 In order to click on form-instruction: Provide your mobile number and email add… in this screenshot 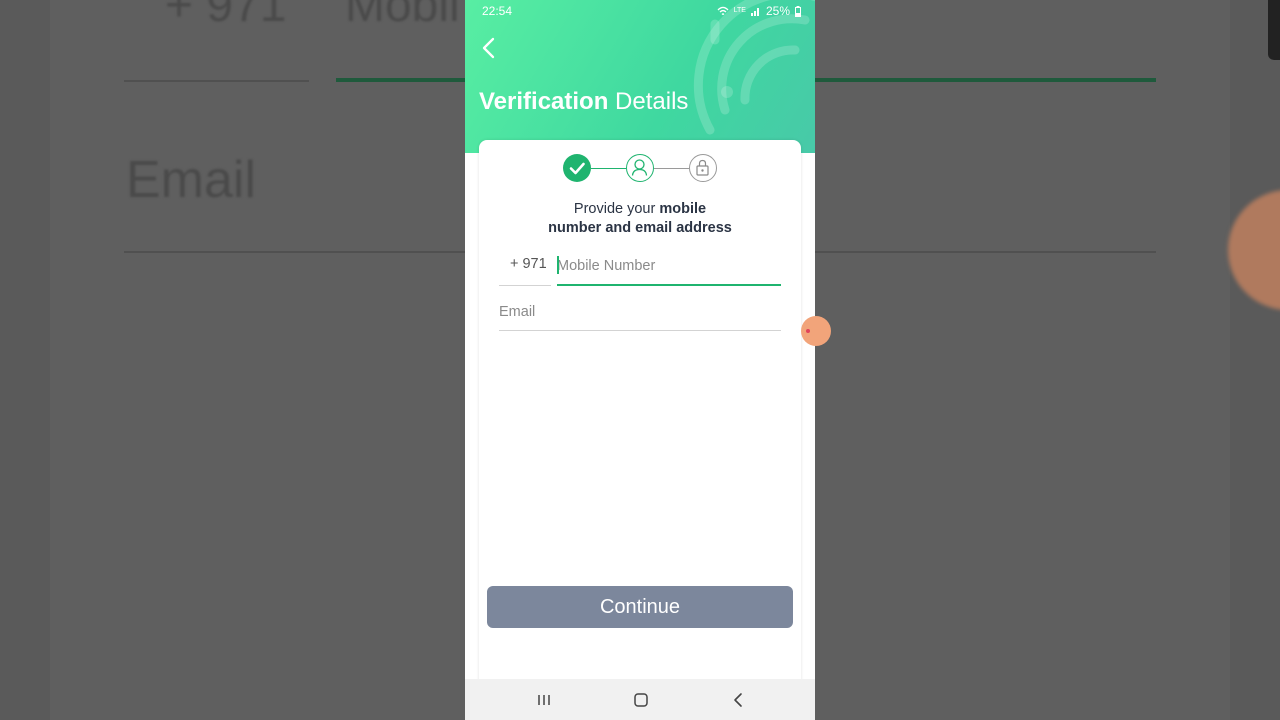, I will do `click(640, 218)`.